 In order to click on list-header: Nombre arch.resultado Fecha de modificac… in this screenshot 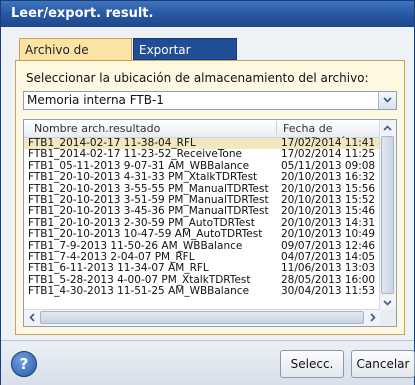, I will do `click(202, 134)`.